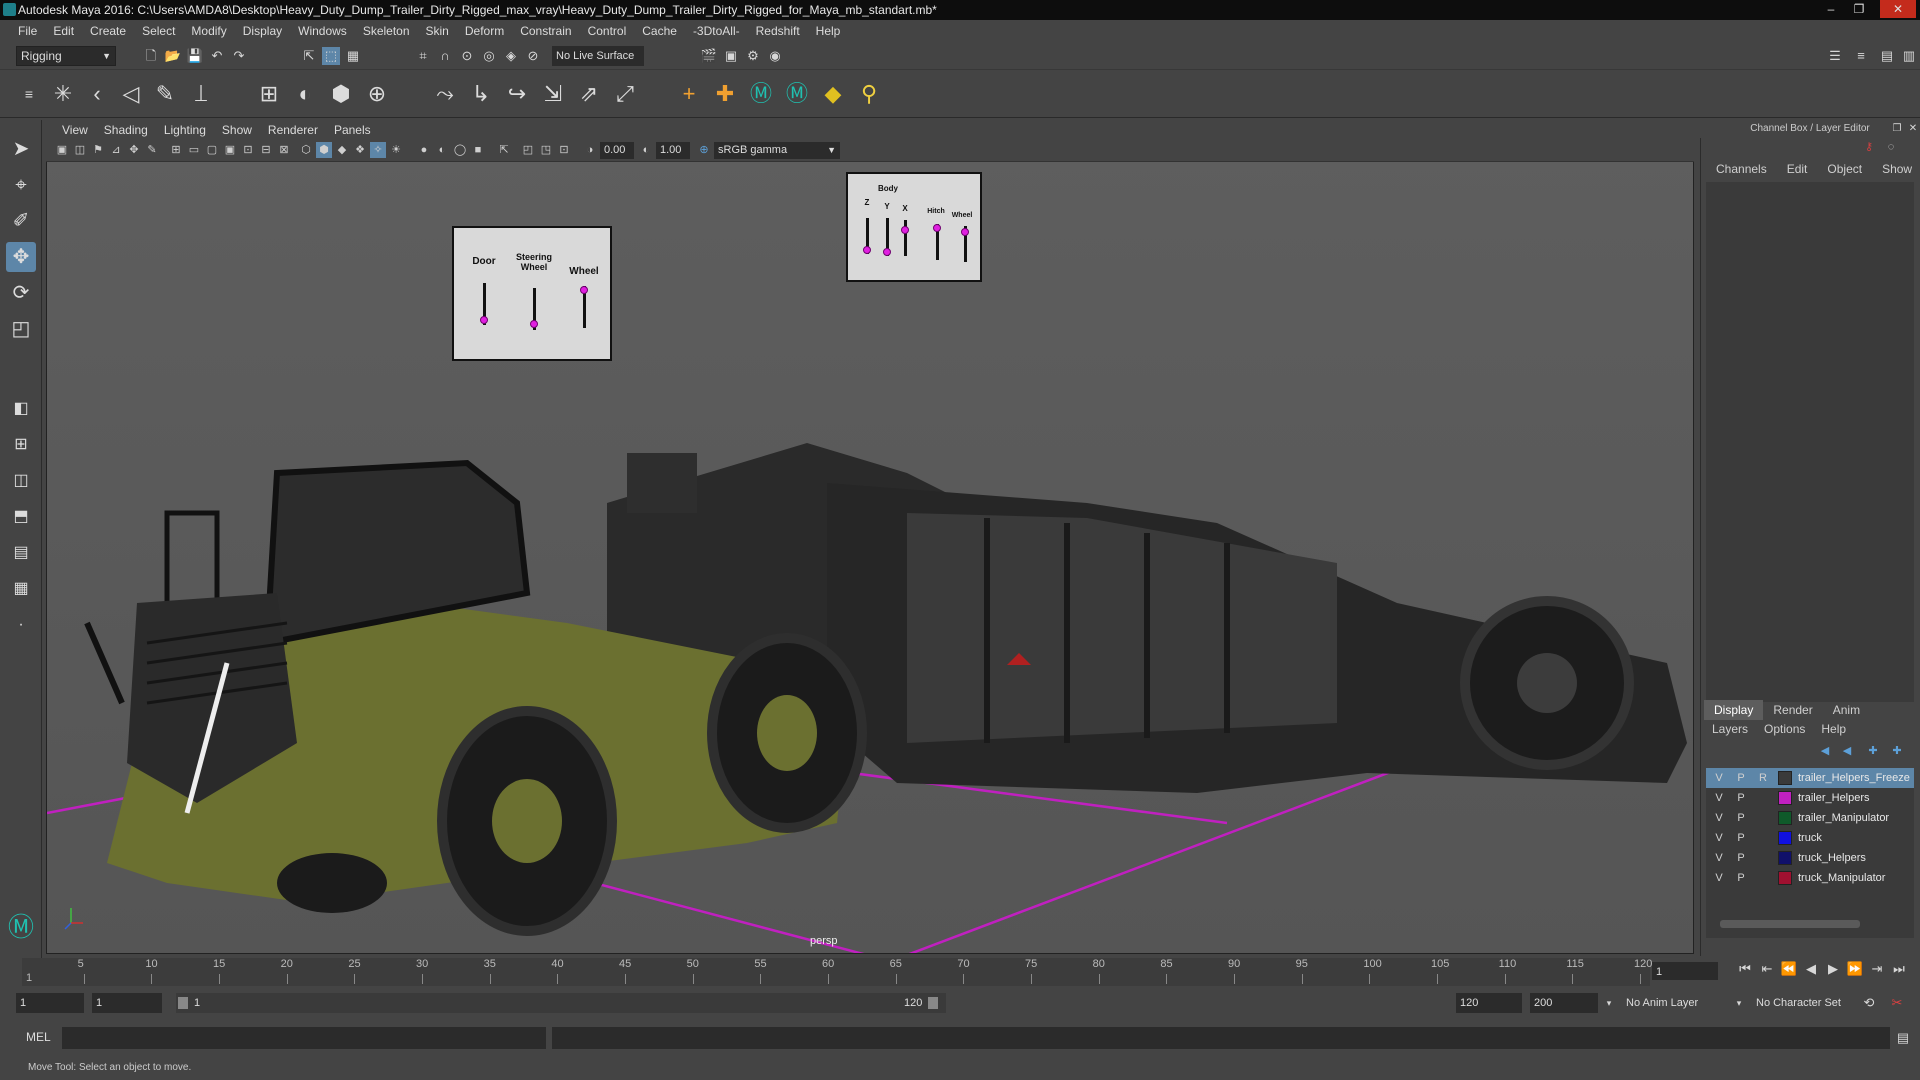 The height and width of the screenshot is (1080, 1920). I want to click on bind-skin-icon: ⊞, so click(269, 94).